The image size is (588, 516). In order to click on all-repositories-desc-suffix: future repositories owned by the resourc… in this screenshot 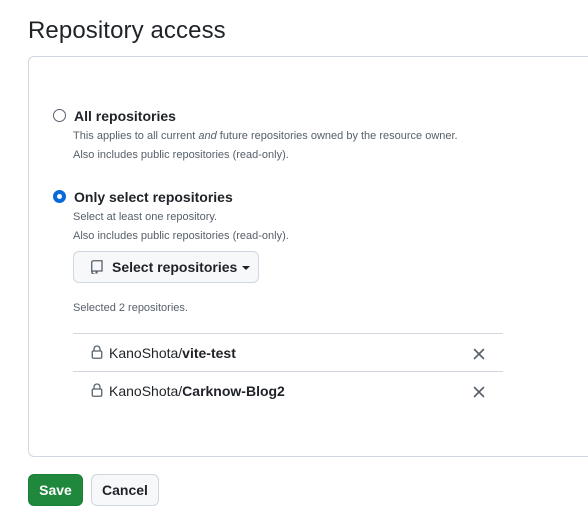, I will do `click(337, 136)`.